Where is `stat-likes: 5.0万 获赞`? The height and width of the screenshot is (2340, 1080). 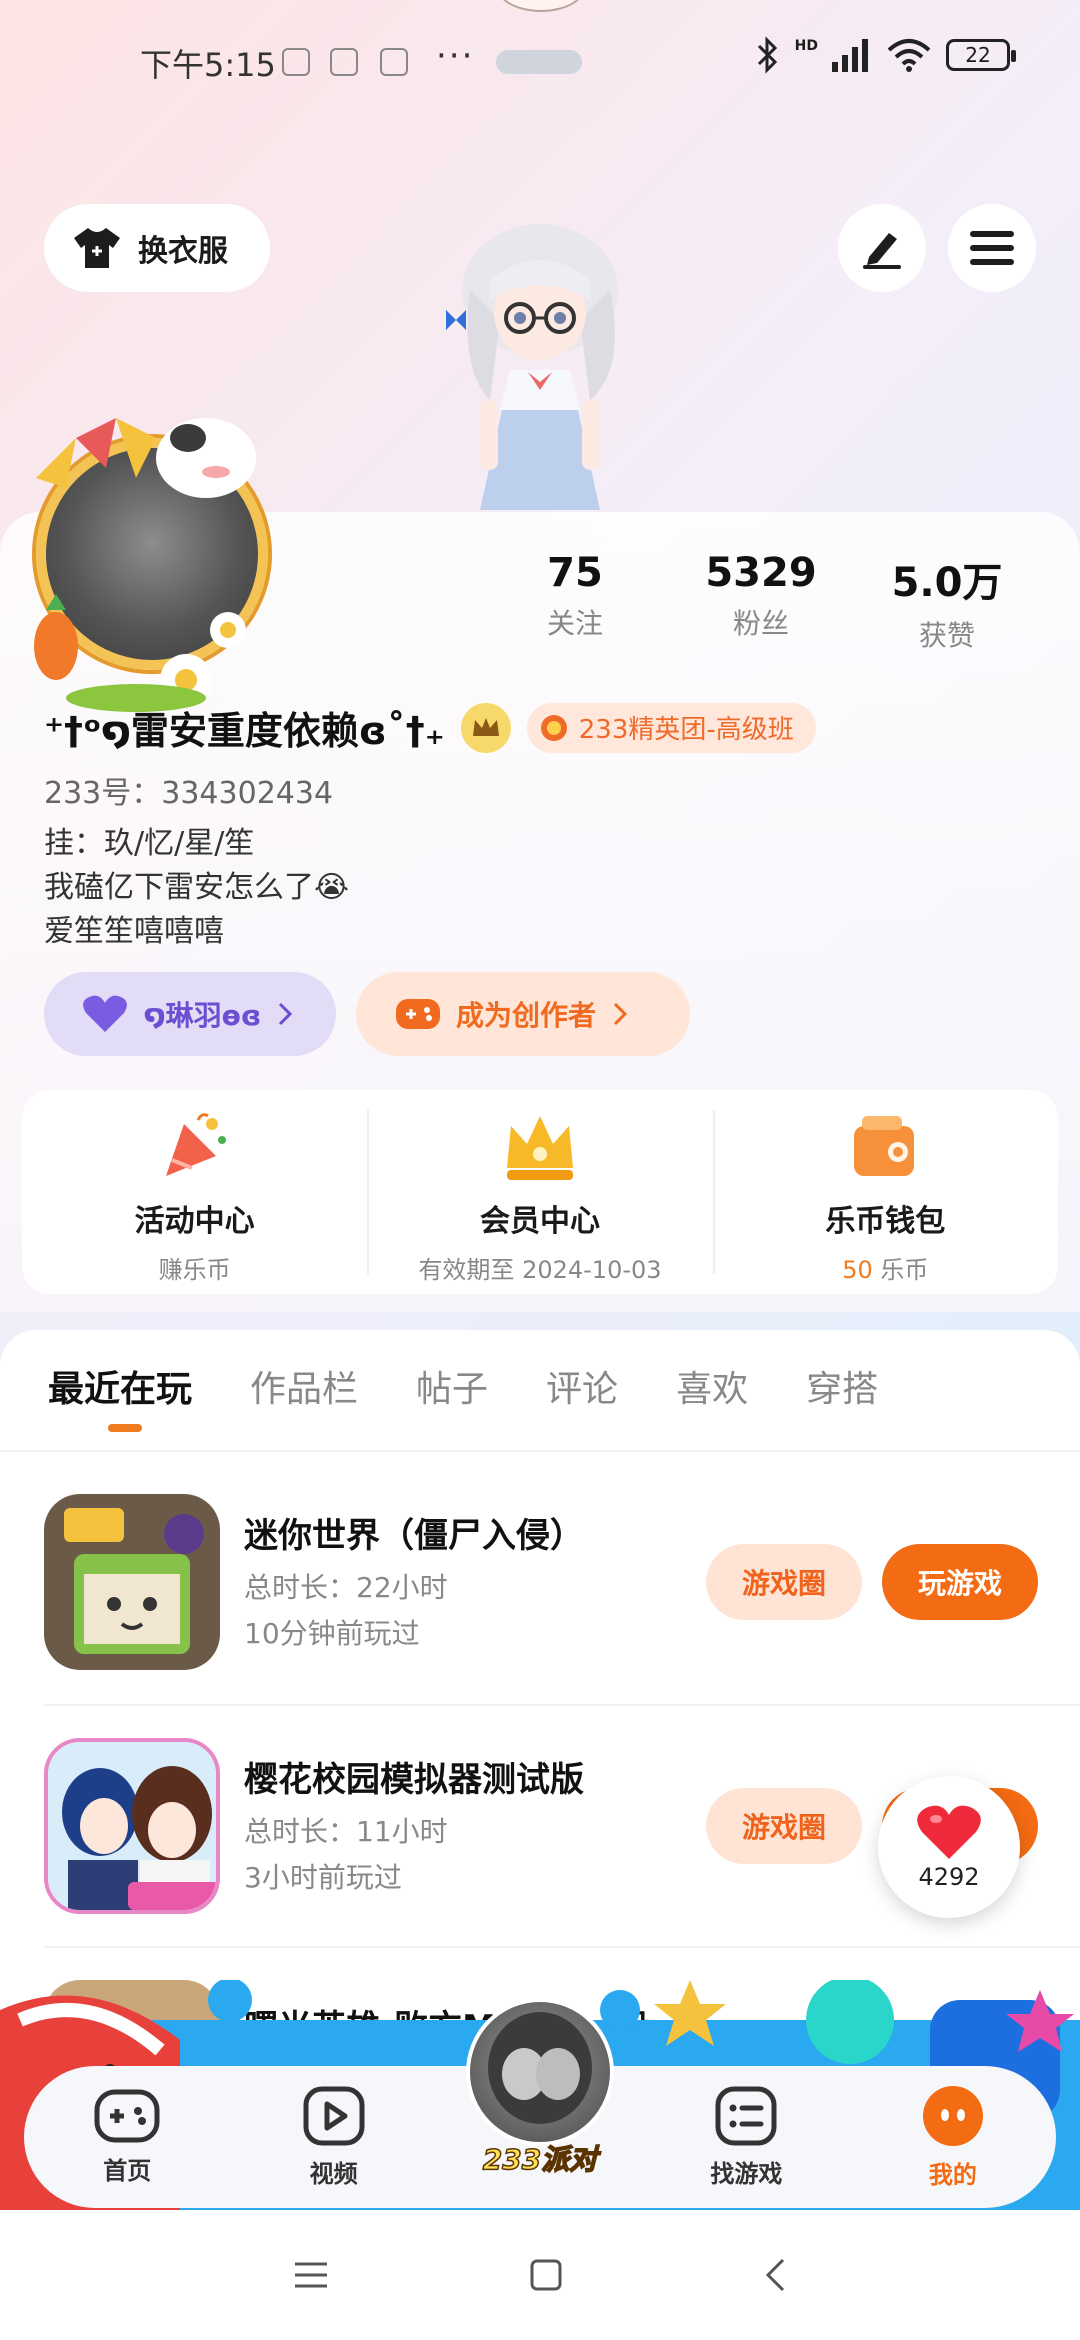
stat-likes: 5.0万 获赞 is located at coordinates (947, 602).